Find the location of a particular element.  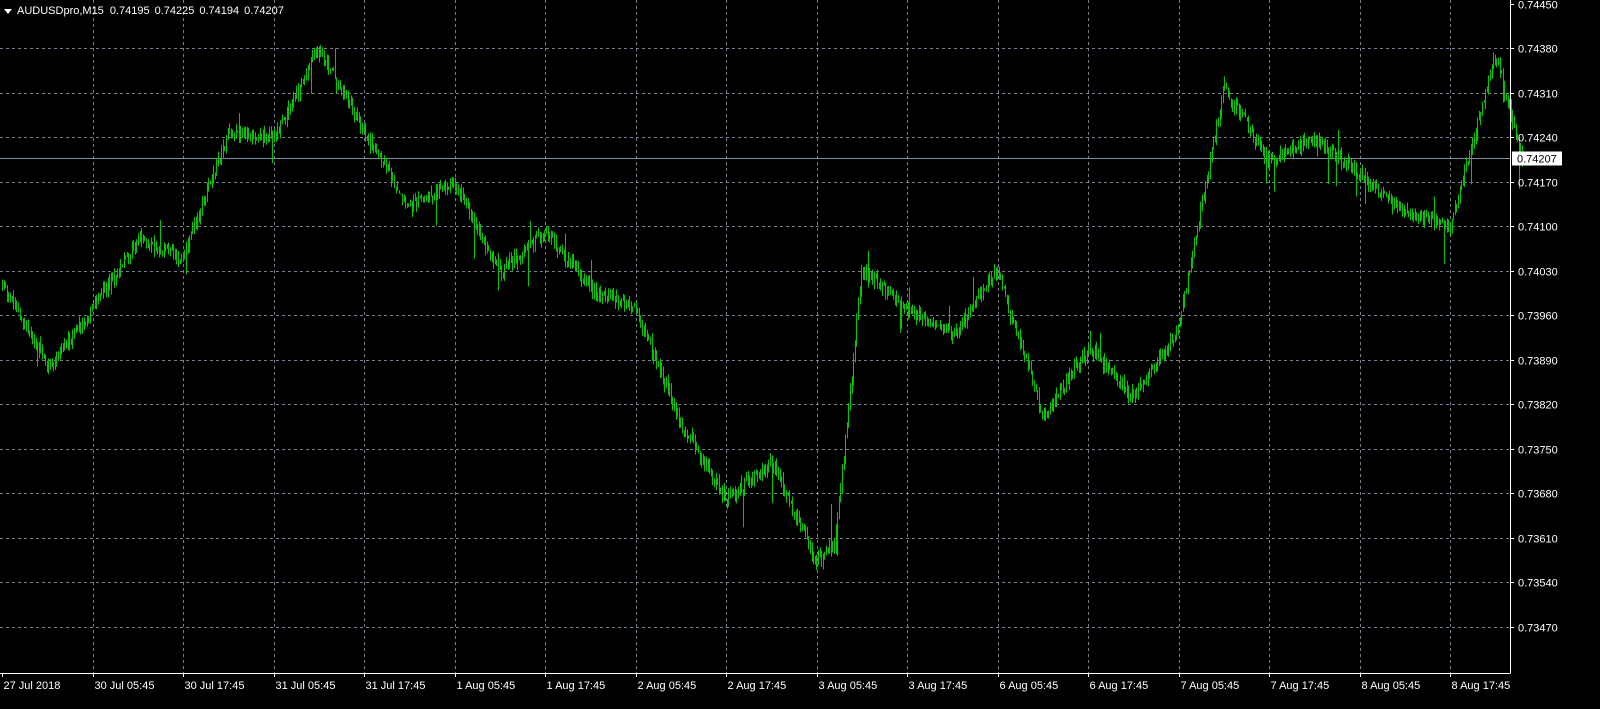

price-tick-label: 0.73820 is located at coordinates (1538, 406).